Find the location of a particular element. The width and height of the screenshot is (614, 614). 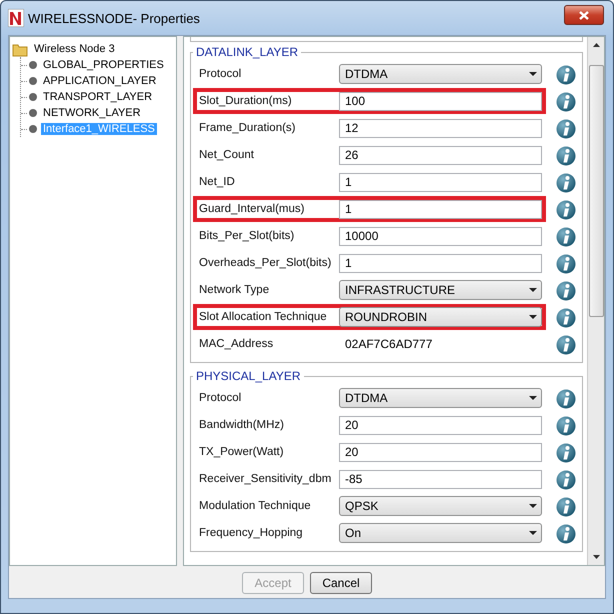

input-field: 26 is located at coordinates (440, 155).